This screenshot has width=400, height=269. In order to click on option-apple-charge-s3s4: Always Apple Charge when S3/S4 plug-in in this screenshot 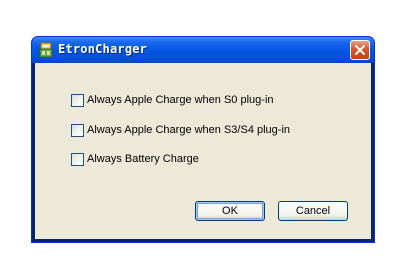, I will do `click(180, 130)`.